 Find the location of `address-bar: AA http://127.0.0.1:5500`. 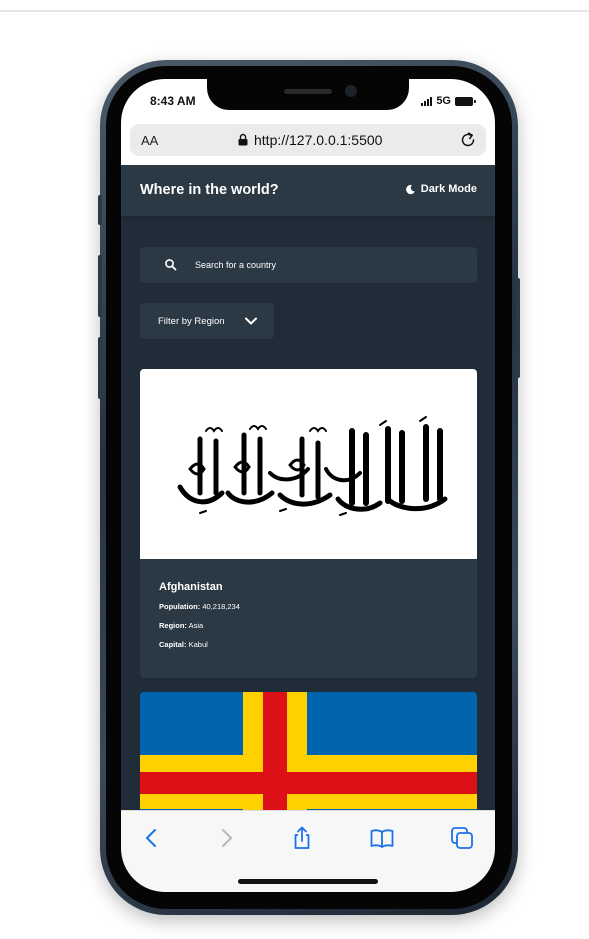

address-bar: AA http://127.0.0.1:5500 is located at coordinates (308, 140).